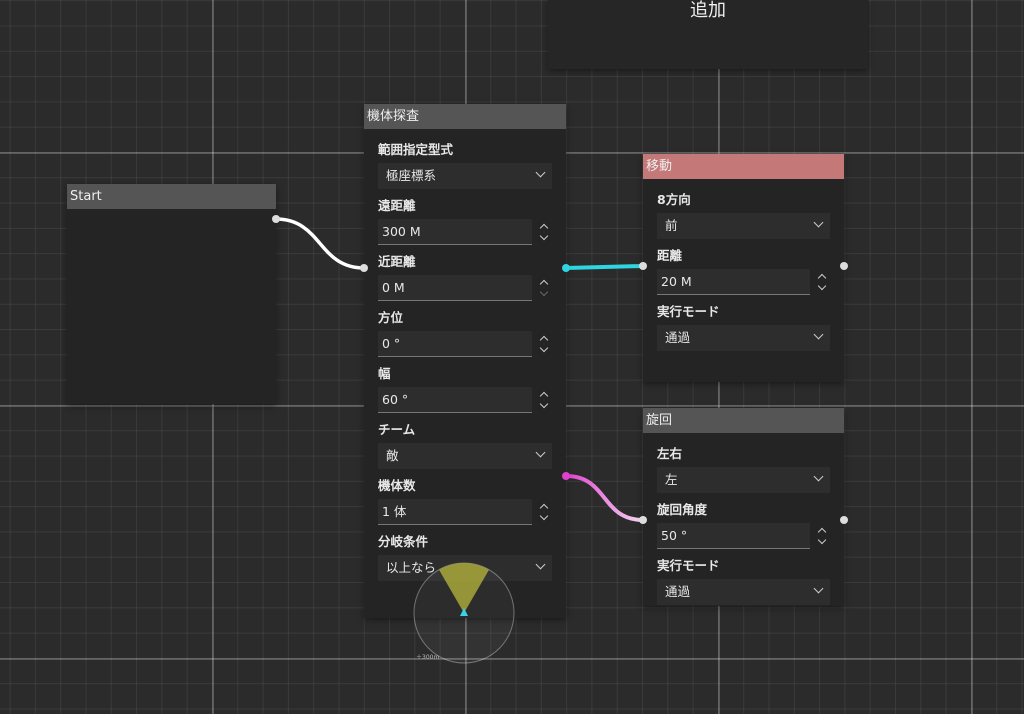  I want to click on add-button-label: 追加, so click(708, 10).